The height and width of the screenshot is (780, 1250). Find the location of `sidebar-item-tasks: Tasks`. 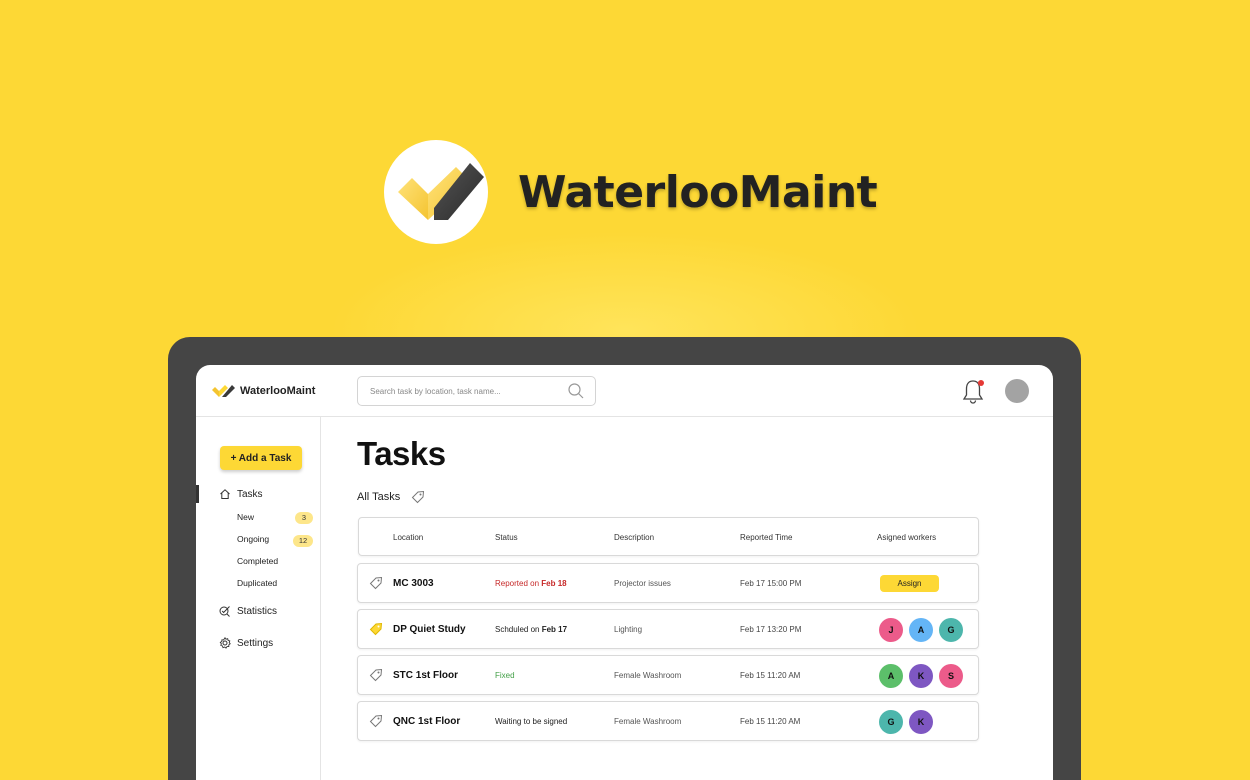

sidebar-item-tasks: Tasks is located at coordinates (241, 494).